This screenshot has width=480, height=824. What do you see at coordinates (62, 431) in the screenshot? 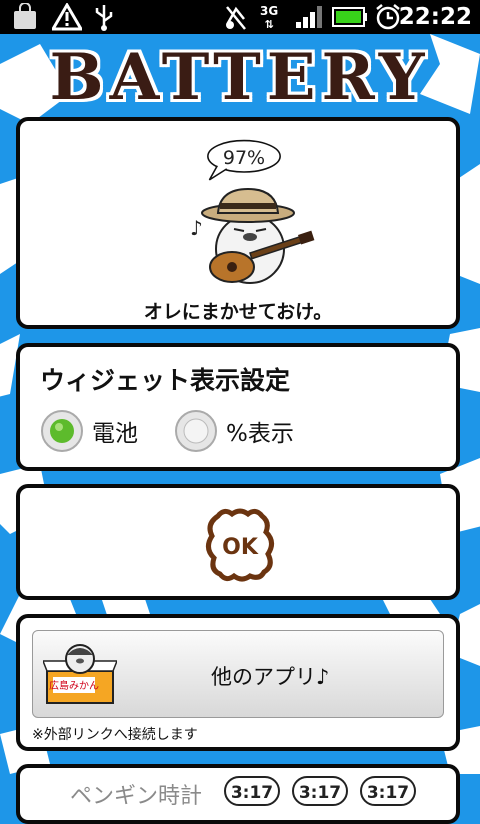
I see `radio-selected-icon` at bounding box center [62, 431].